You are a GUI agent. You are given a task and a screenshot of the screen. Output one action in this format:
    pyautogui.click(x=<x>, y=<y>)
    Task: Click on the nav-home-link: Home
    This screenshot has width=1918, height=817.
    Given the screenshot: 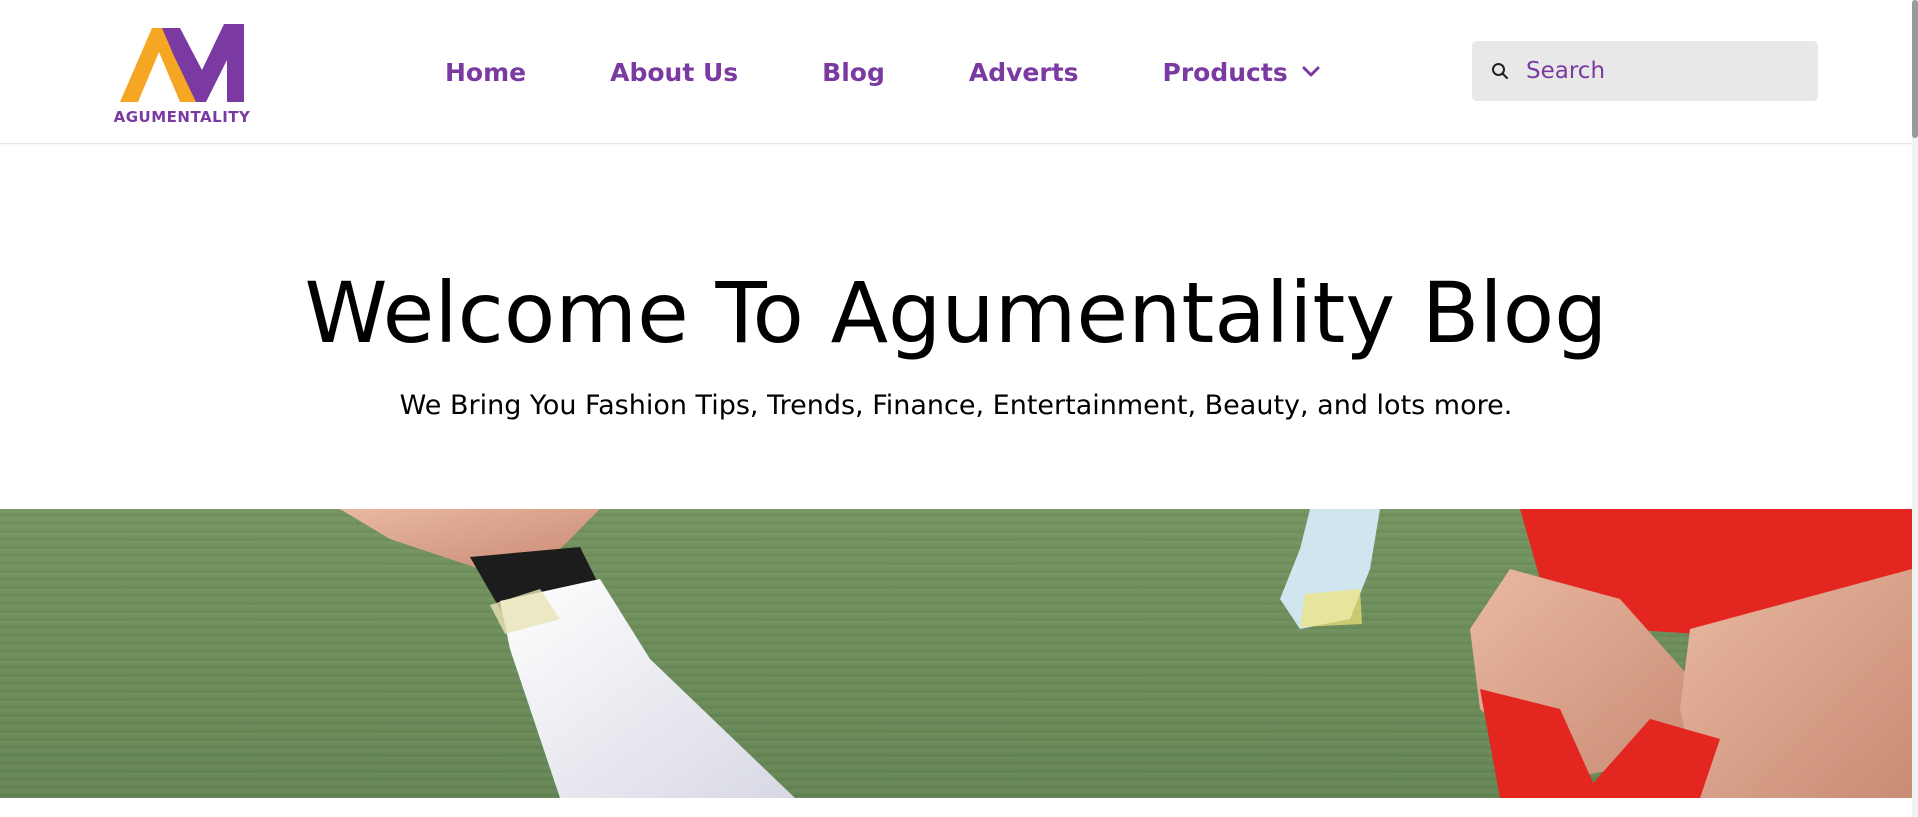 What is the action you would take?
    pyautogui.click(x=485, y=72)
    